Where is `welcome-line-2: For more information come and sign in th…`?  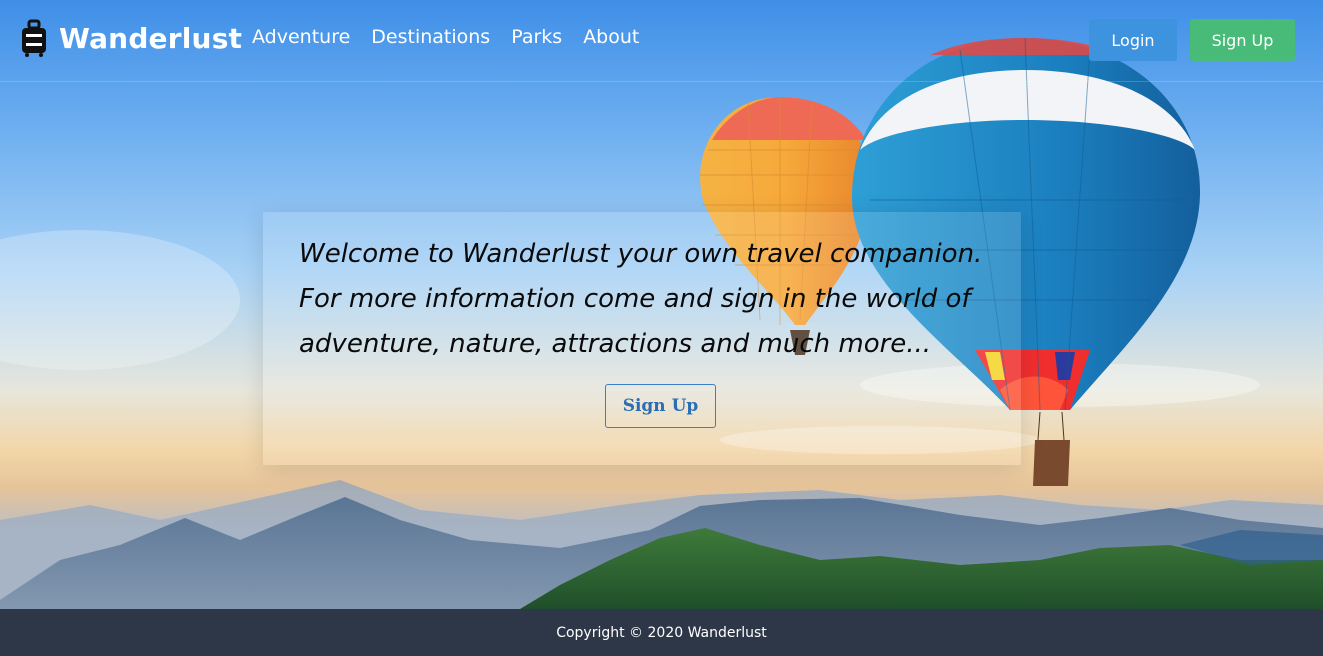
welcome-line-2: For more information come and sign in th… is located at coordinates (635, 299).